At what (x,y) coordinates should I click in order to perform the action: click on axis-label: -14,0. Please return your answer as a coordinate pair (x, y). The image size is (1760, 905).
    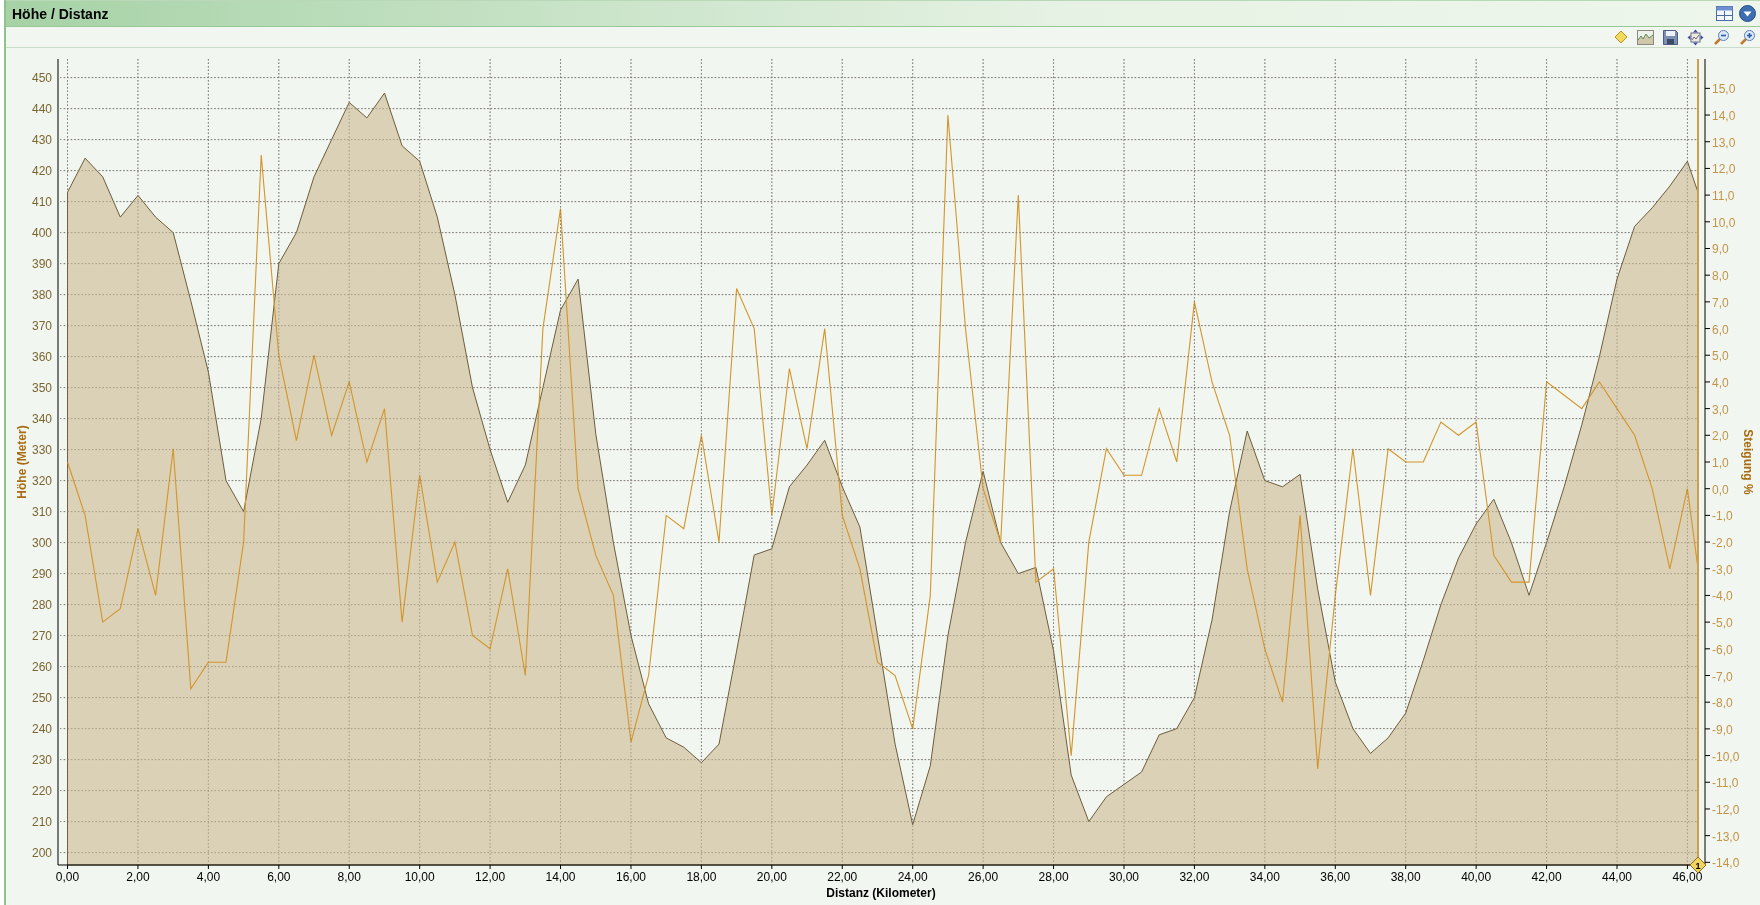
    Looking at the image, I should click on (1726, 863).